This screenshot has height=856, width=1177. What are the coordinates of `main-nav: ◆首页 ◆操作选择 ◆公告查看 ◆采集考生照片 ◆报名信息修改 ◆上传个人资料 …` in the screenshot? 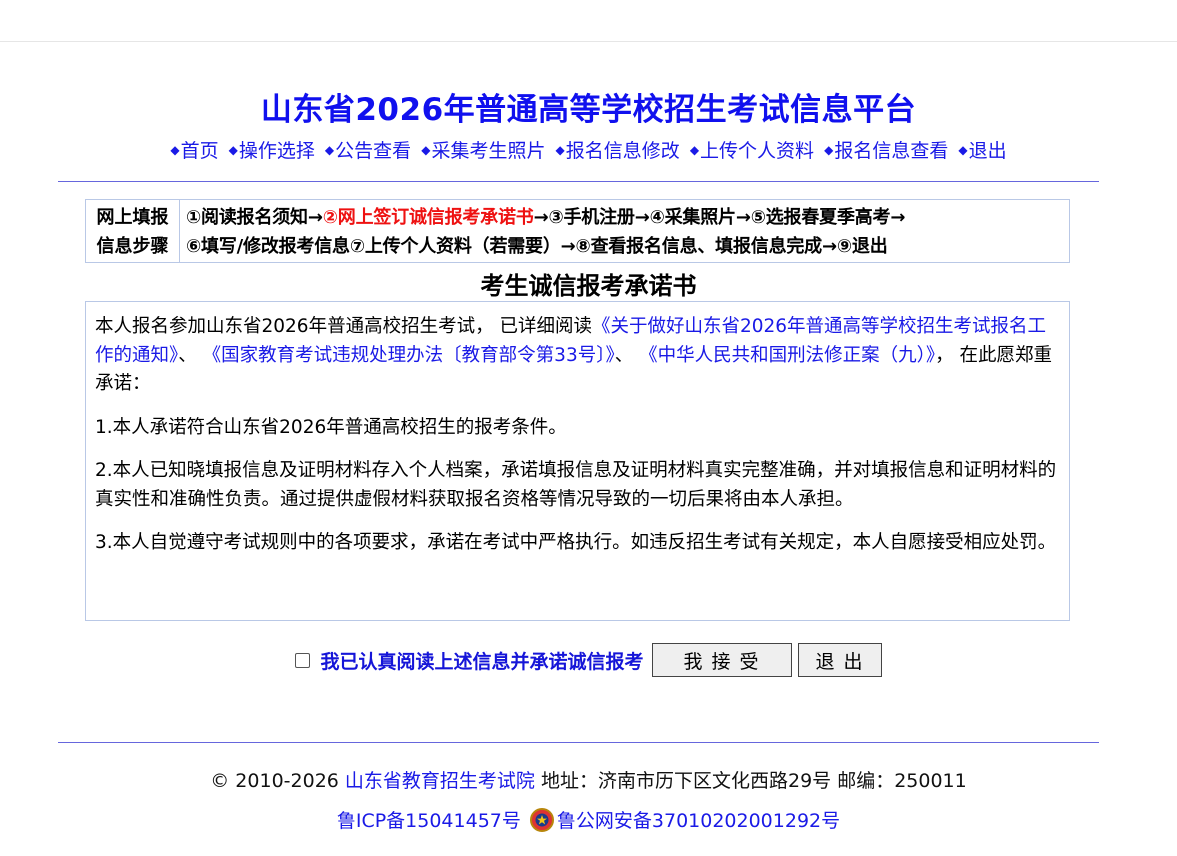 It's located at (588, 149).